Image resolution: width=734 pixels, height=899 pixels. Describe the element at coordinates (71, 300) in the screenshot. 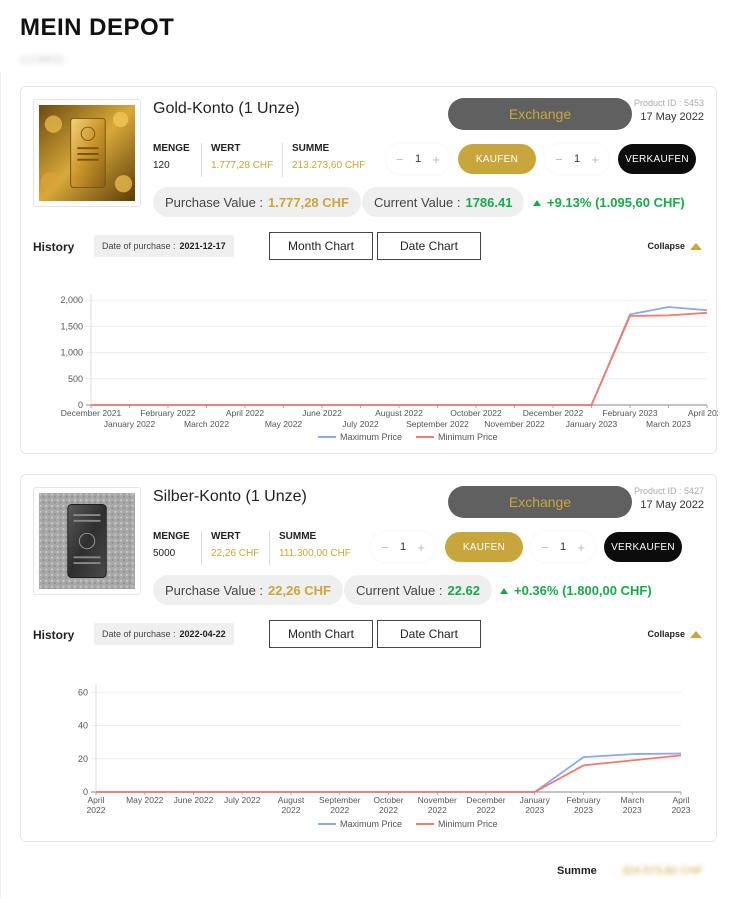

I see `y-tick-label: 2,000` at that location.